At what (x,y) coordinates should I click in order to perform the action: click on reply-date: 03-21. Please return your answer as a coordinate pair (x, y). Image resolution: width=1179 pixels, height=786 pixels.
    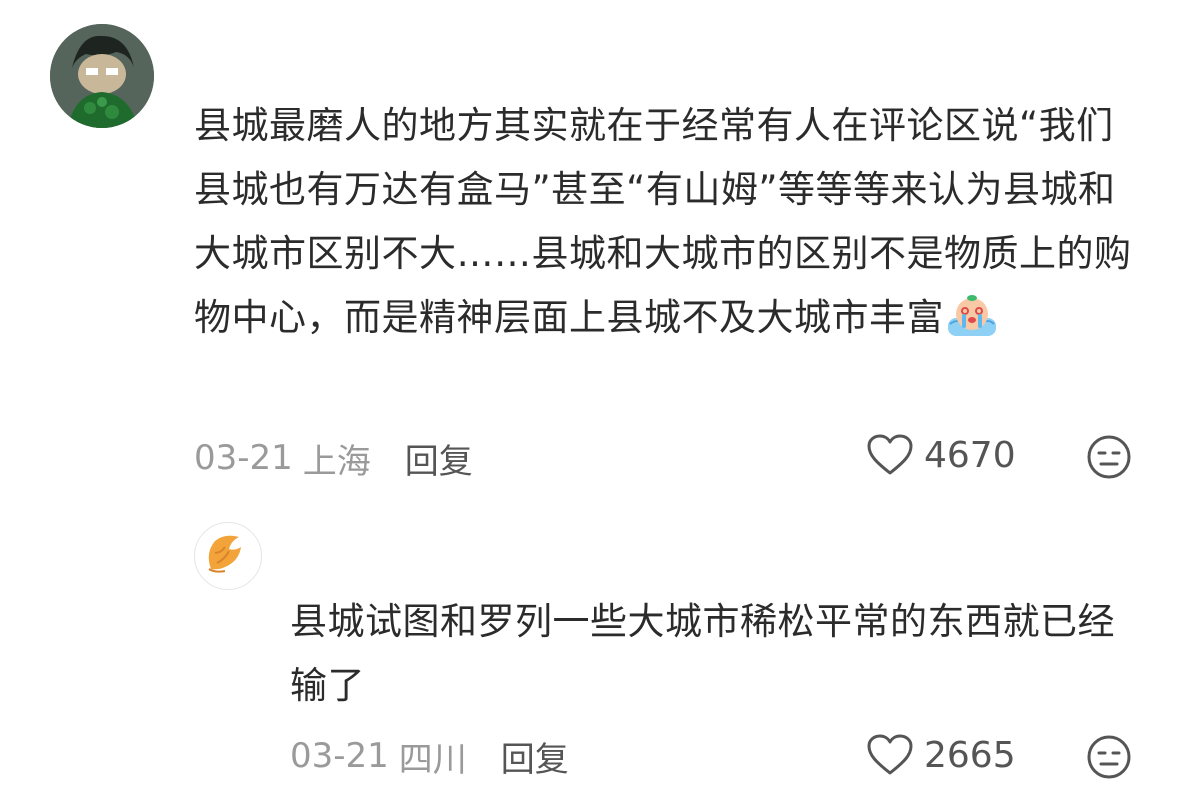
    Looking at the image, I should click on (339, 756).